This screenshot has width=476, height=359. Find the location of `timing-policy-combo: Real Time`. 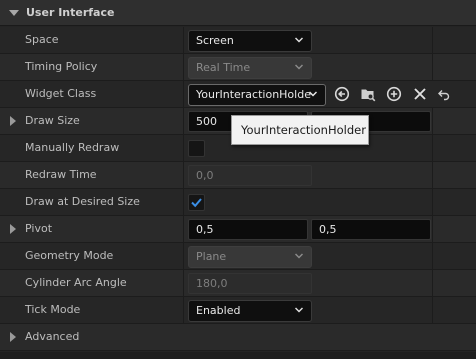

timing-policy-combo: Real Time is located at coordinates (250, 68).